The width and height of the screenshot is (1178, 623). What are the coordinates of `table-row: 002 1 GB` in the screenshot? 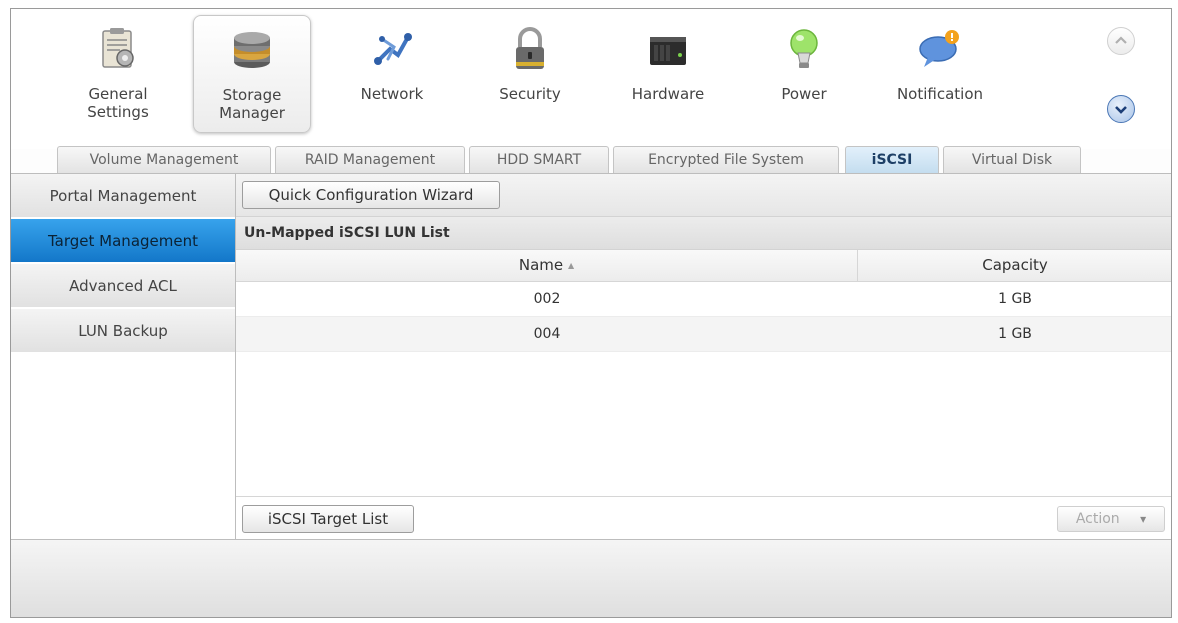 It's located at (703, 299).